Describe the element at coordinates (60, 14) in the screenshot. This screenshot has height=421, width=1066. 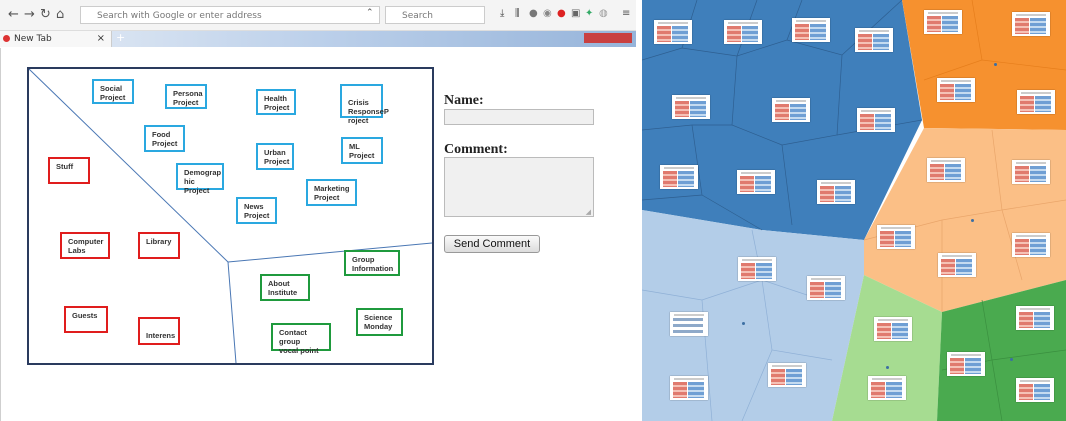
I see `home-icon: ⌂` at that location.